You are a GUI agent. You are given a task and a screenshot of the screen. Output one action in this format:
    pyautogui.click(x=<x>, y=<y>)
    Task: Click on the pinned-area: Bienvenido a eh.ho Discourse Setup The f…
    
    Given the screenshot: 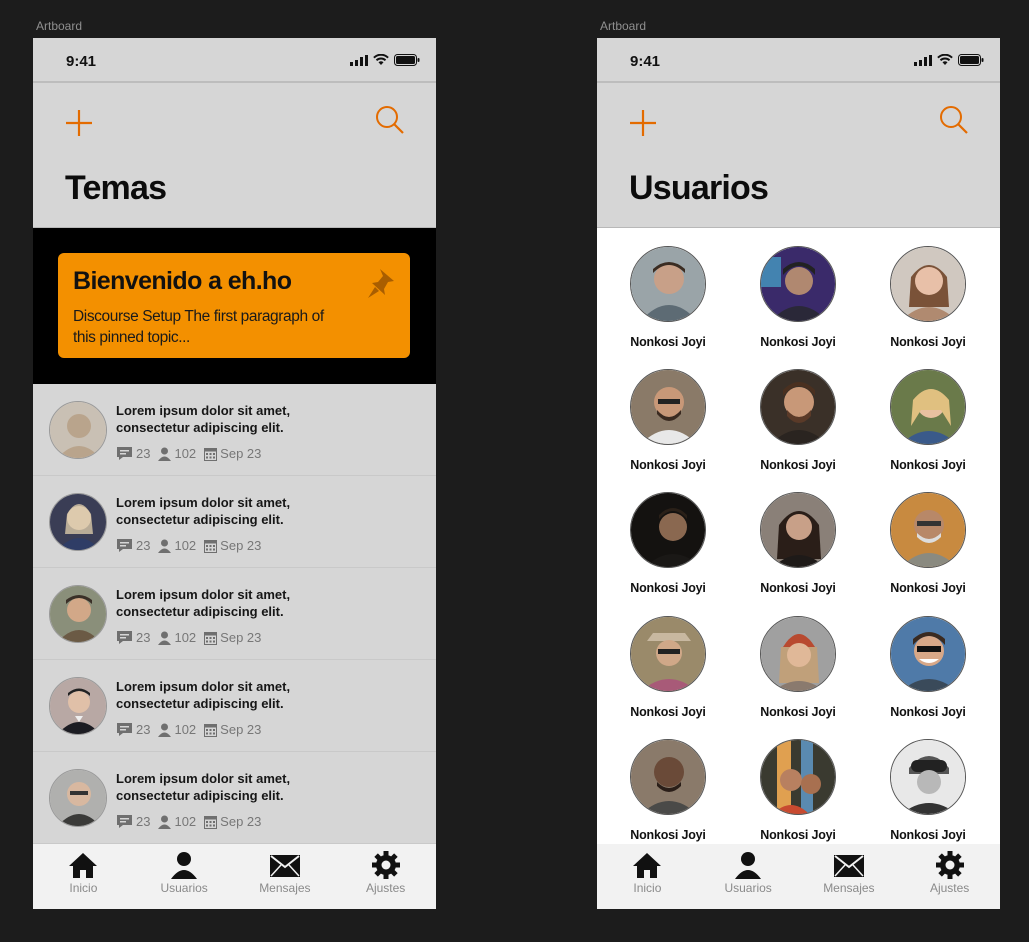 What is the action you would take?
    pyautogui.click(x=234, y=306)
    